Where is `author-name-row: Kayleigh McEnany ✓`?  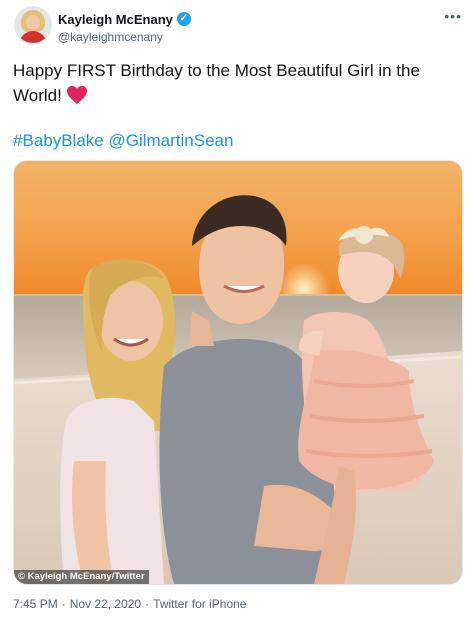 author-name-row: Kayleigh McEnany ✓ is located at coordinates (124, 19).